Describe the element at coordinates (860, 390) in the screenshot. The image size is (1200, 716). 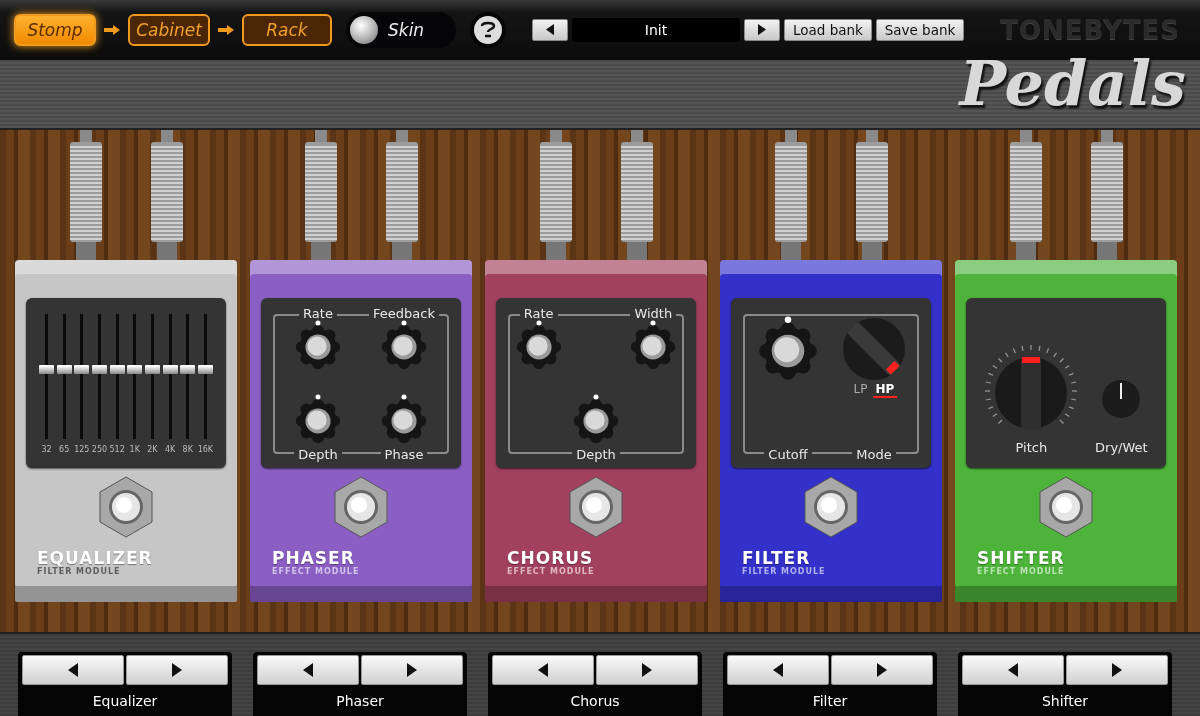
I see `mode-option-label: LP` at that location.